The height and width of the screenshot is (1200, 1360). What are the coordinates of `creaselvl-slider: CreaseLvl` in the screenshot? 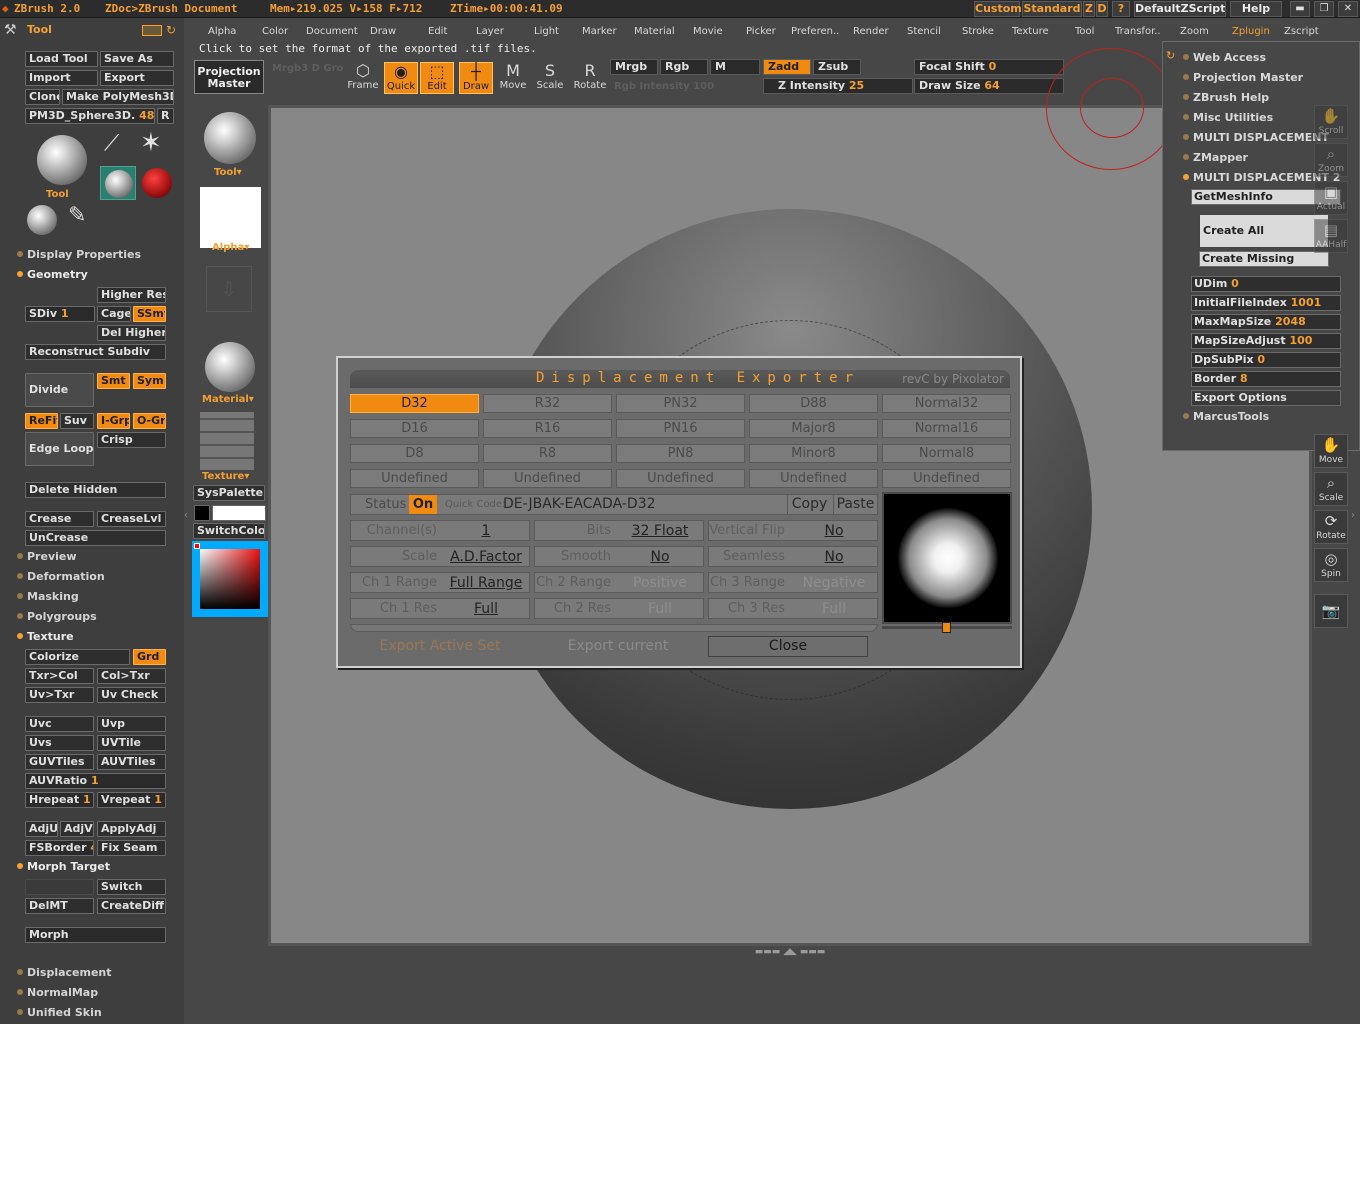 It's located at (131, 519).